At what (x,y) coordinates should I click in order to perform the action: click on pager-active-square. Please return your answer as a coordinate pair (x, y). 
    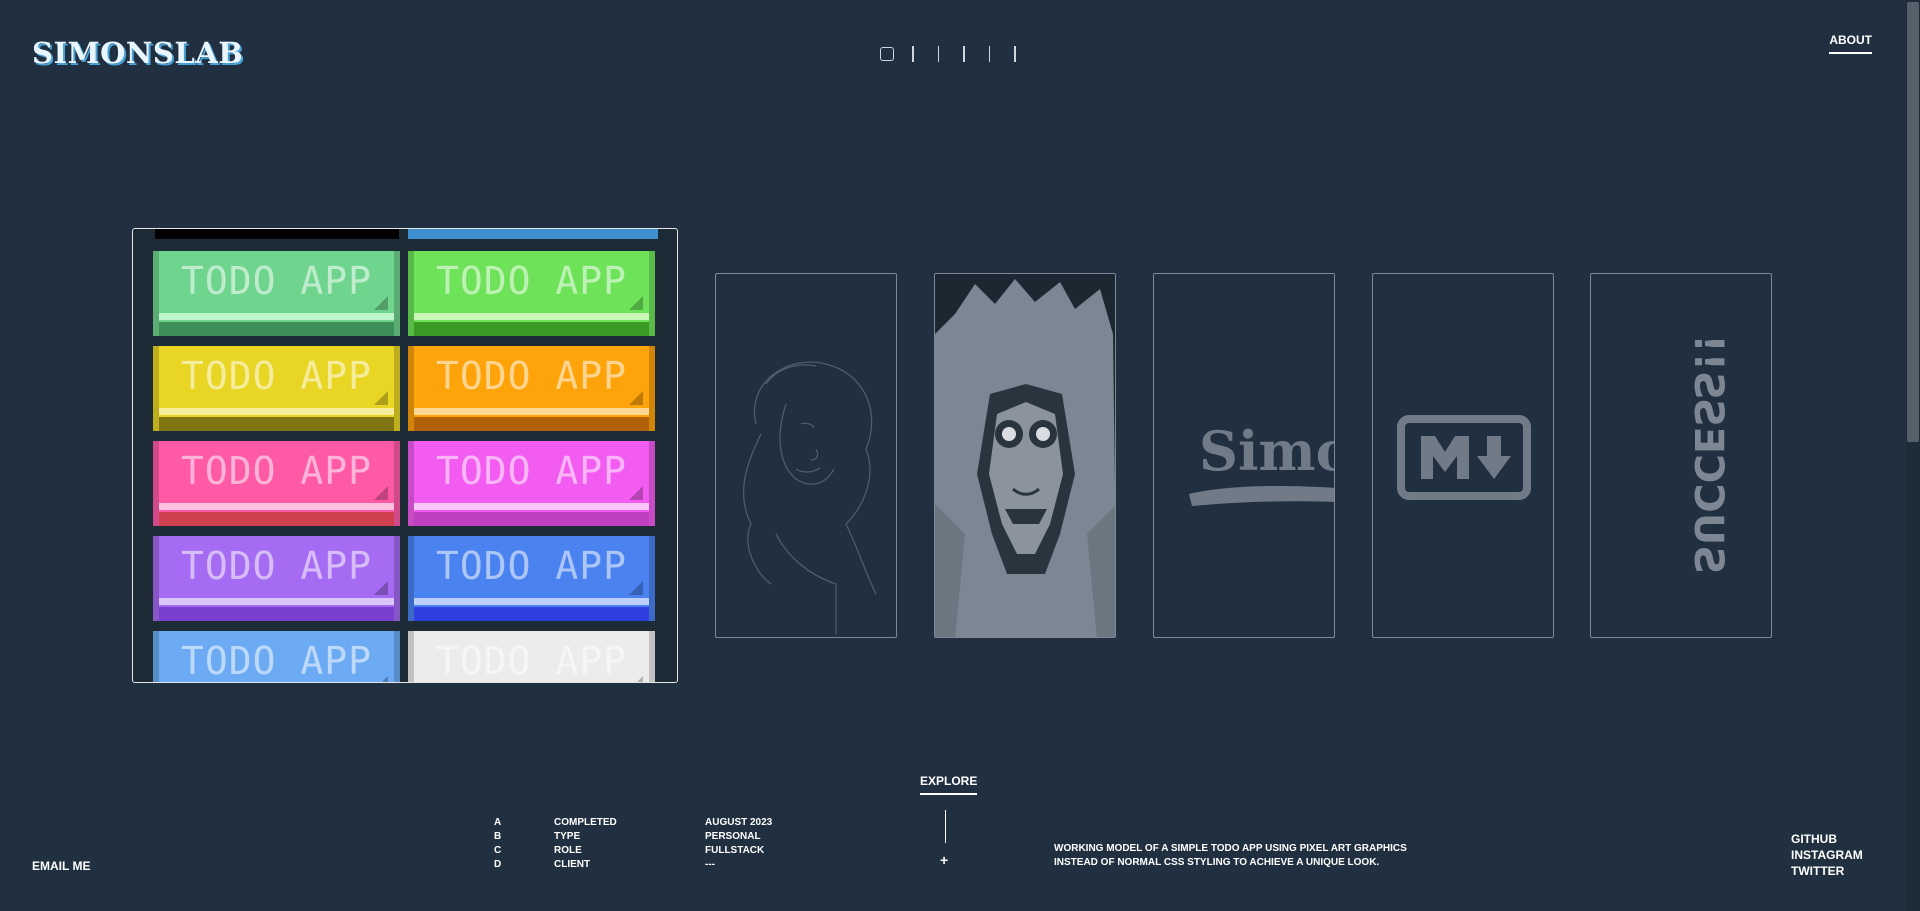
    Looking at the image, I should click on (887, 54).